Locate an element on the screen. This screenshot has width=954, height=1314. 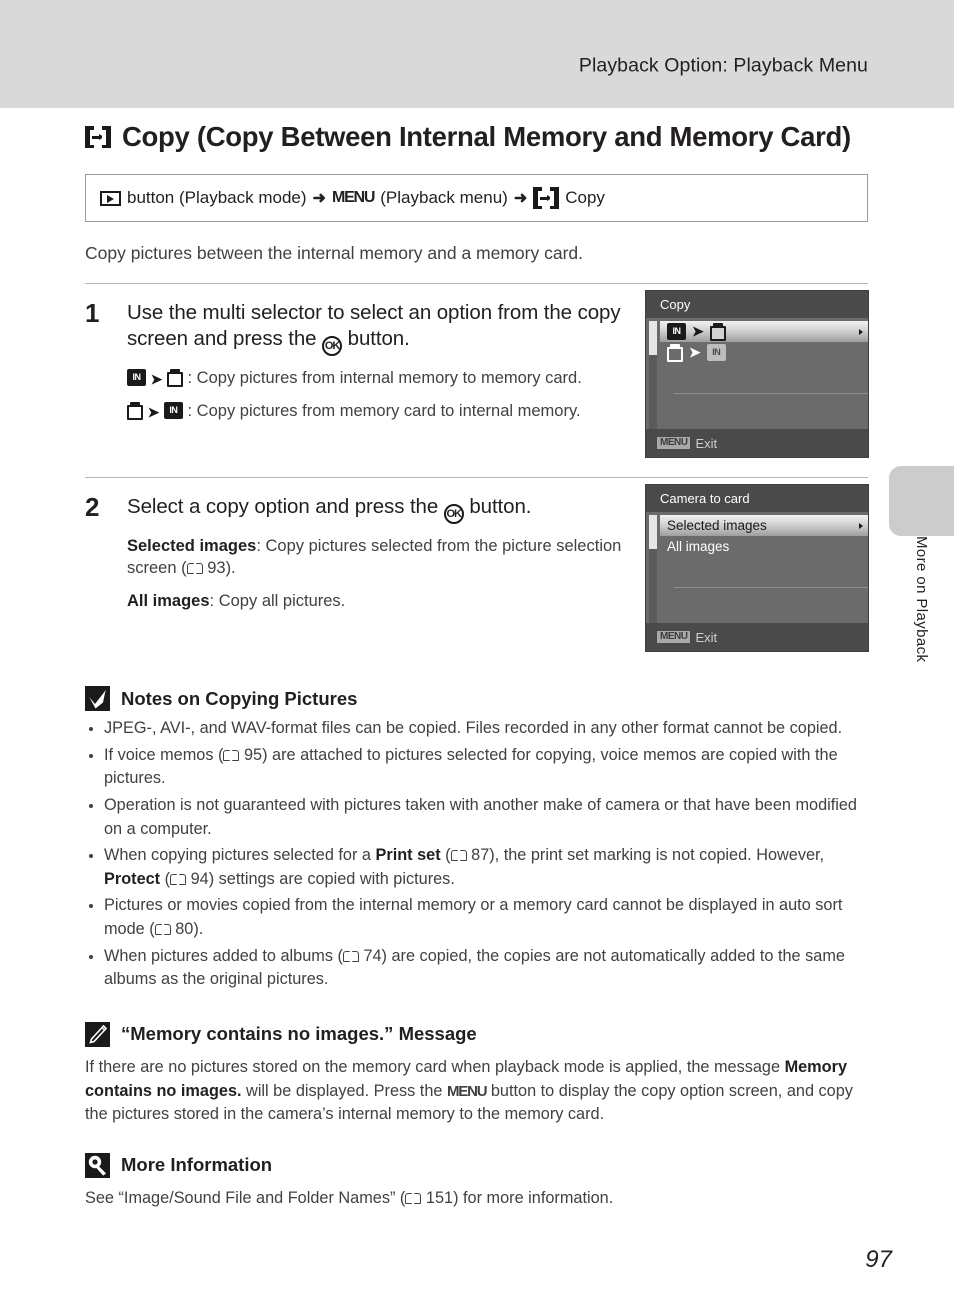
side-tab-text: More on Playback is located at coordinates (921, 599).